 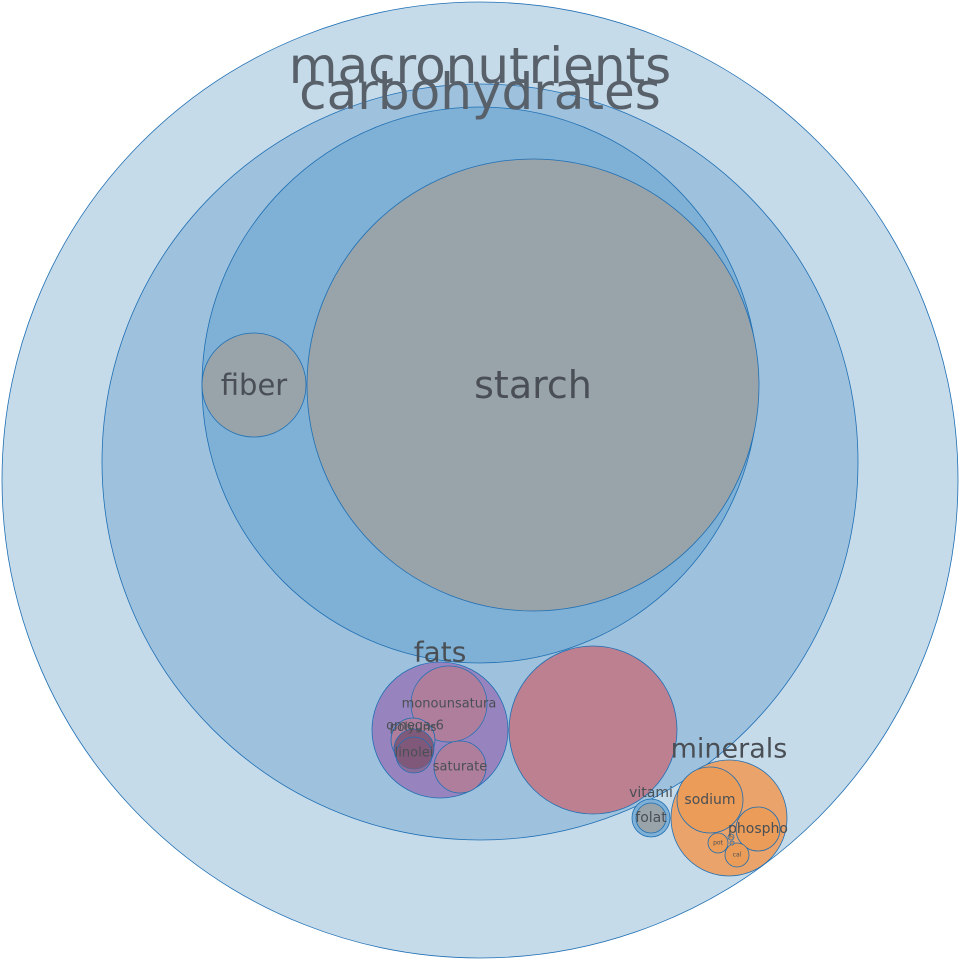 I want to click on bubble-label-sodium: sodium, so click(x=709, y=800).